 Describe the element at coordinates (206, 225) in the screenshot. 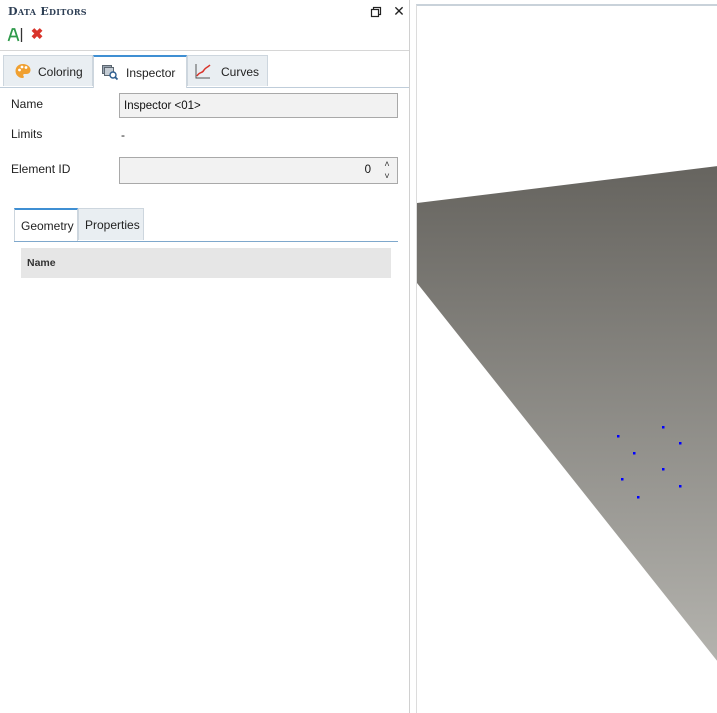

I see `inspector-subtabs: Geometry Properties` at that location.